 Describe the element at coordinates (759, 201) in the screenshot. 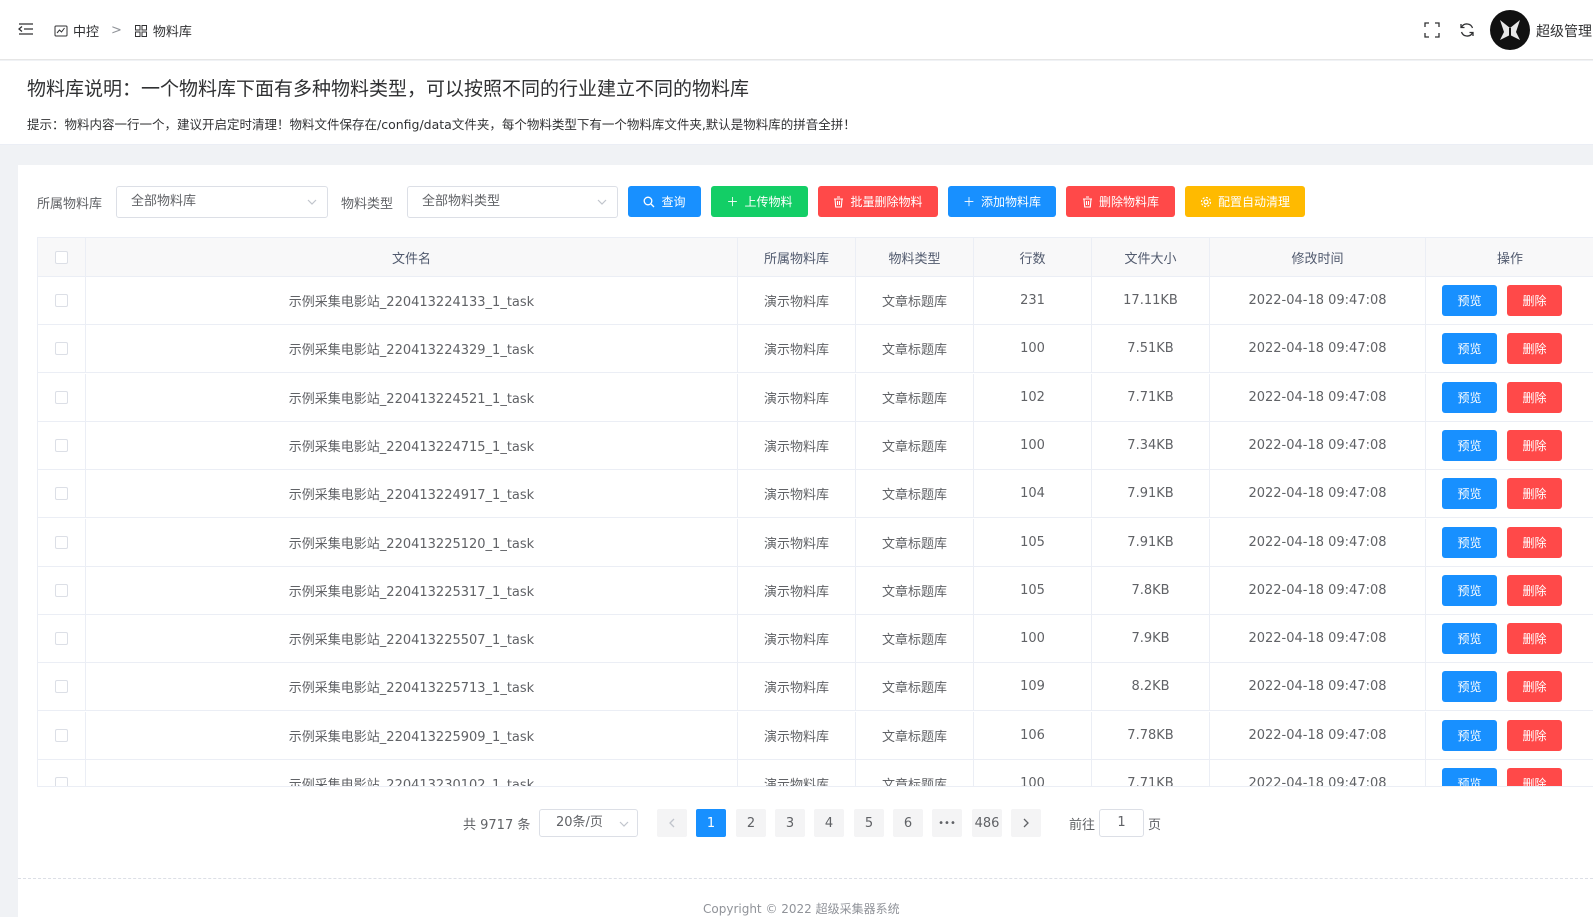

I see `upload-material-button: ＋ 上传物料` at that location.